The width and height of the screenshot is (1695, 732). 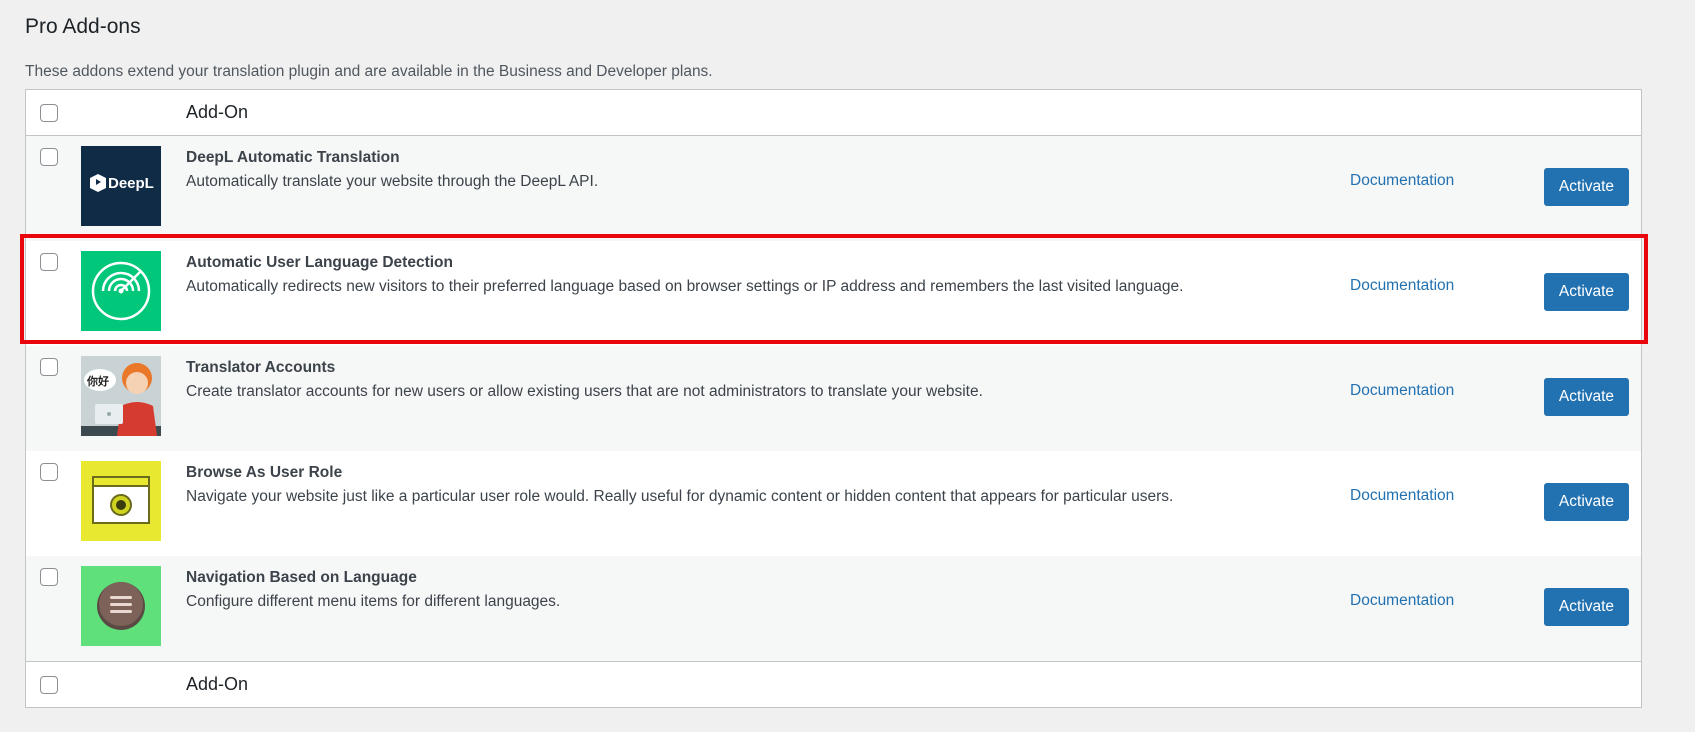 What do you see at coordinates (217, 112) in the screenshot?
I see `column-header-addon: Add-On` at bounding box center [217, 112].